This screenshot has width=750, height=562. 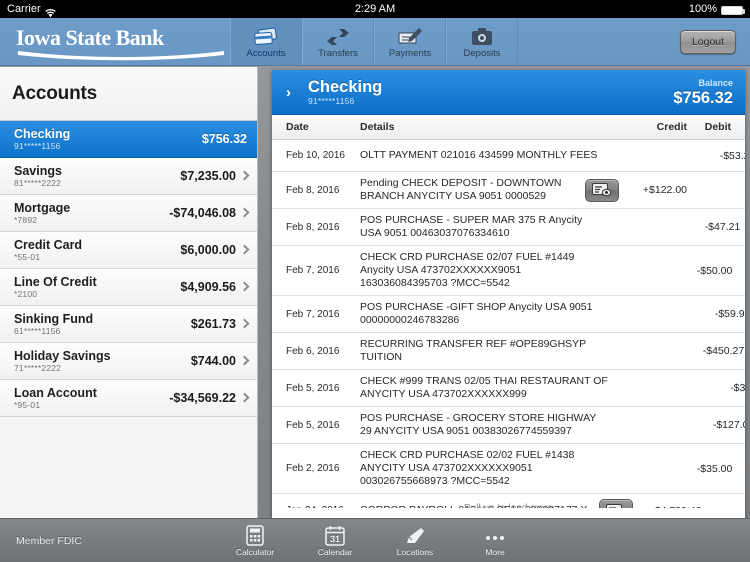 What do you see at coordinates (128, 250) in the screenshot?
I see `account-row: Credit Card *55-01 $6,000.00` at bounding box center [128, 250].